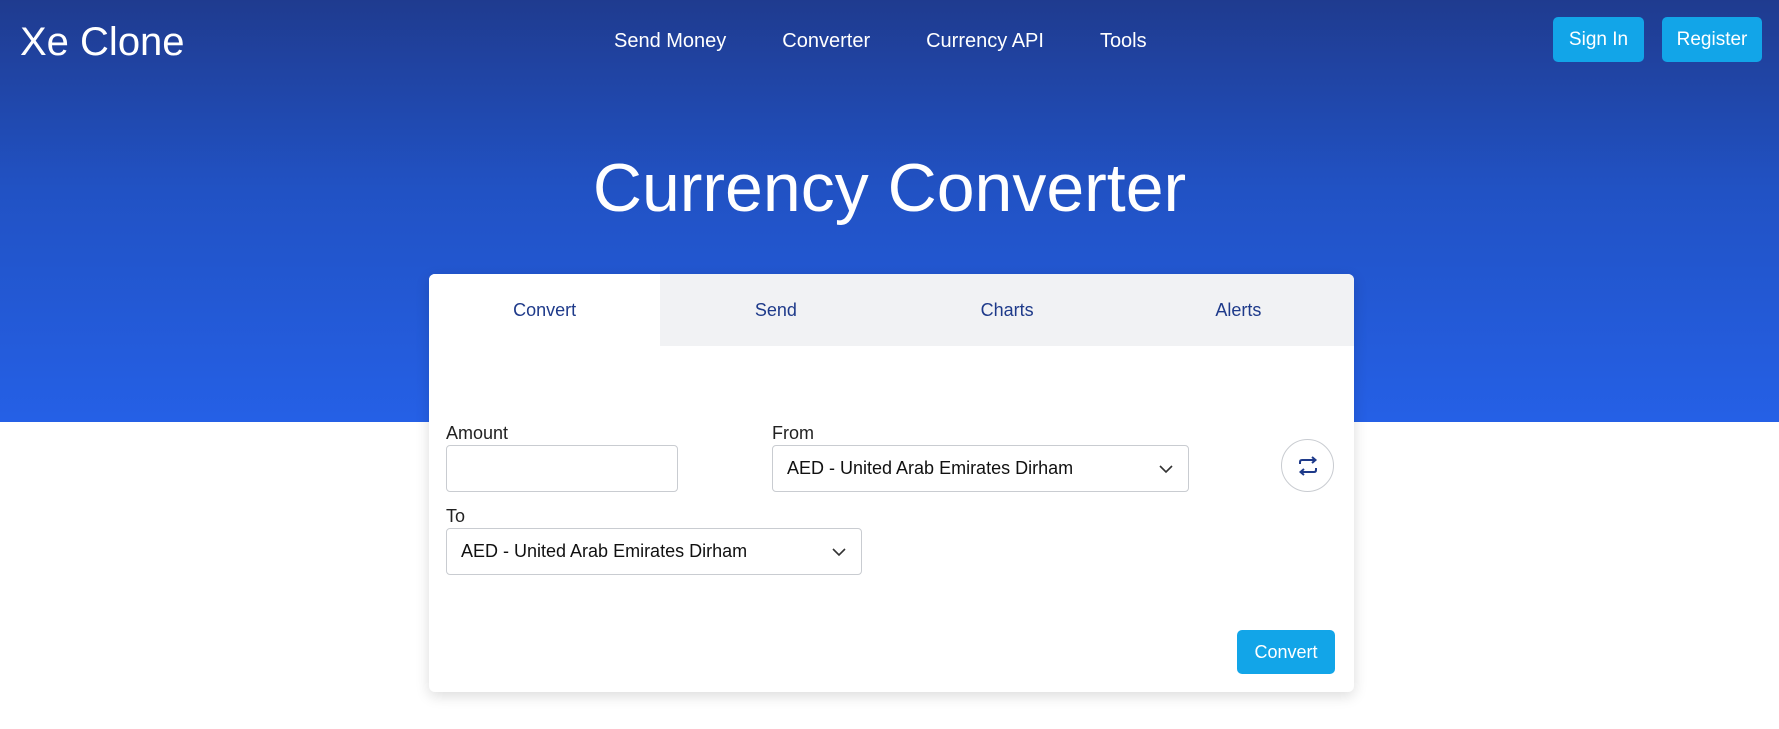  Describe the element at coordinates (889, 188) in the screenshot. I see `page-title: Currency Converter` at that location.